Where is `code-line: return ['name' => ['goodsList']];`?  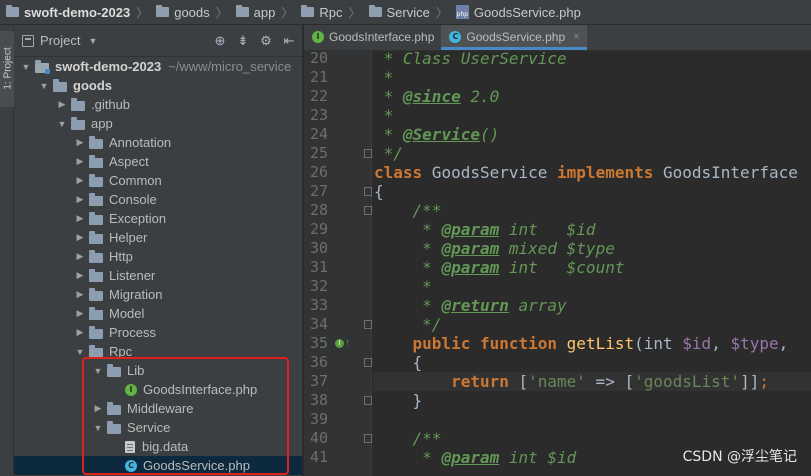 code-line: return ['name' => ['goodsList']]; is located at coordinates (592, 381).